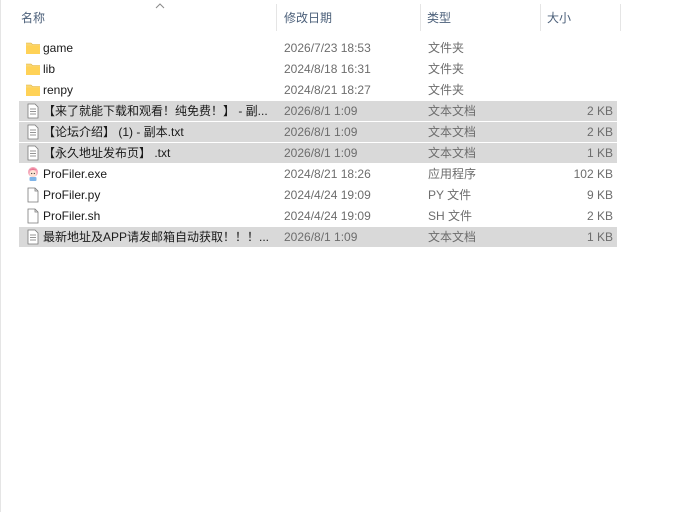 This screenshot has height=512, width=693. What do you see at coordinates (327, 48) in the screenshot?
I see `file-date: 2026/7/23 18:53` at bounding box center [327, 48].